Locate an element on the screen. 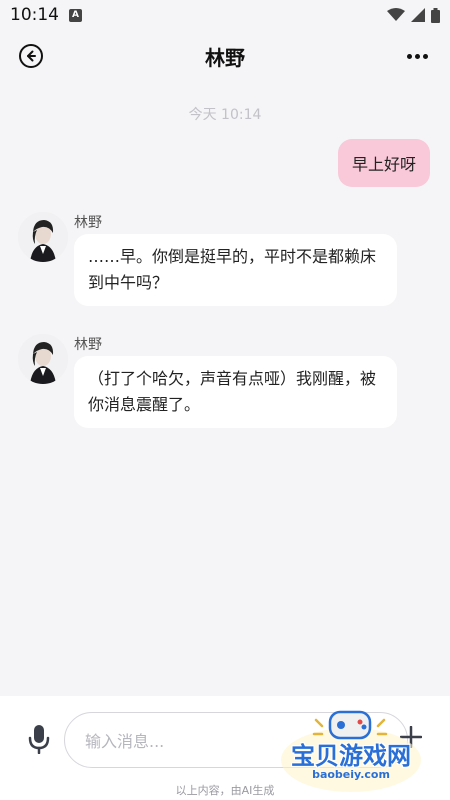  bot-message: 林野 （打了个哈欠，声音有点哑）我刚醒，被你消息震醒了。 is located at coordinates (218, 384).